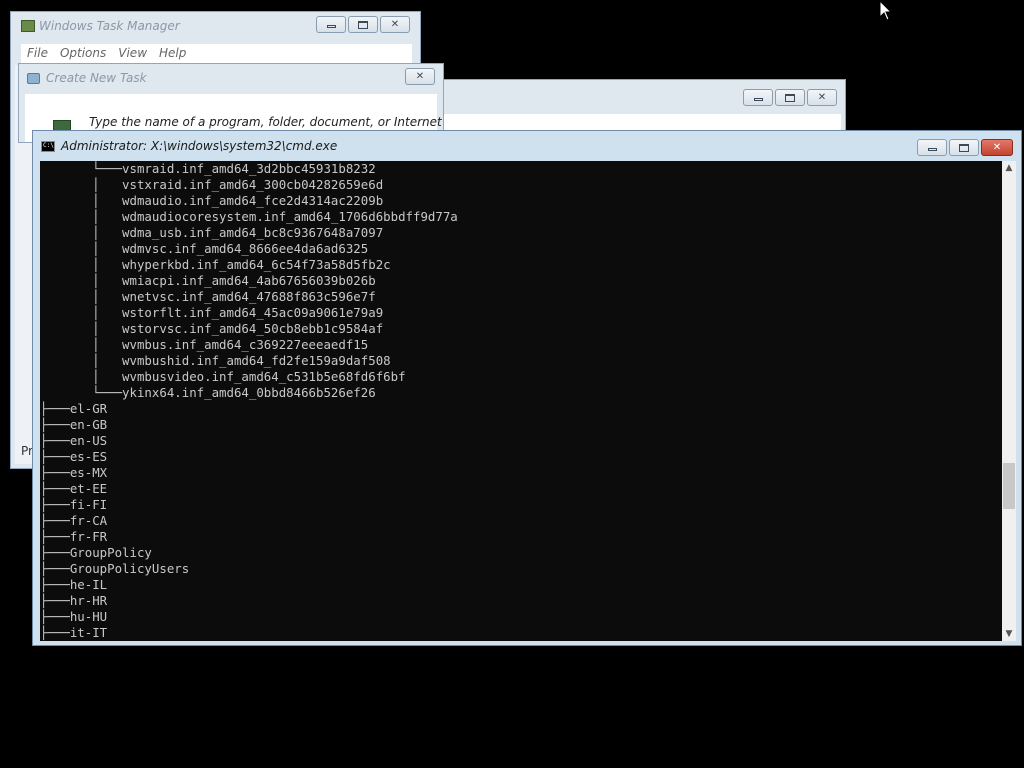 The image size is (1024, 768). What do you see at coordinates (208, 296) in the screenshot?
I see `console-line: │ wnetvsc.inf_amd64_47688f863c596e7f` at bounding box center [208, 296].